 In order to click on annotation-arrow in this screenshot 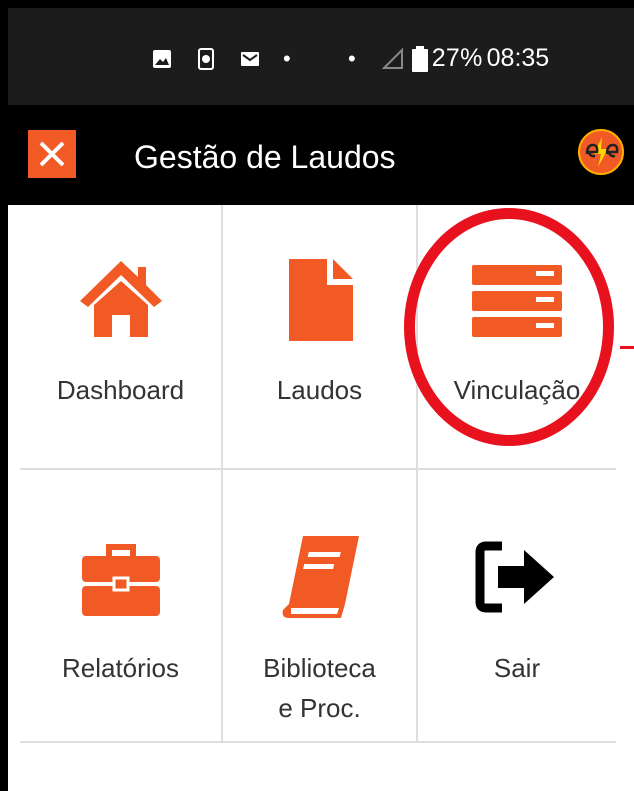, I will do `click(627, 347)`.